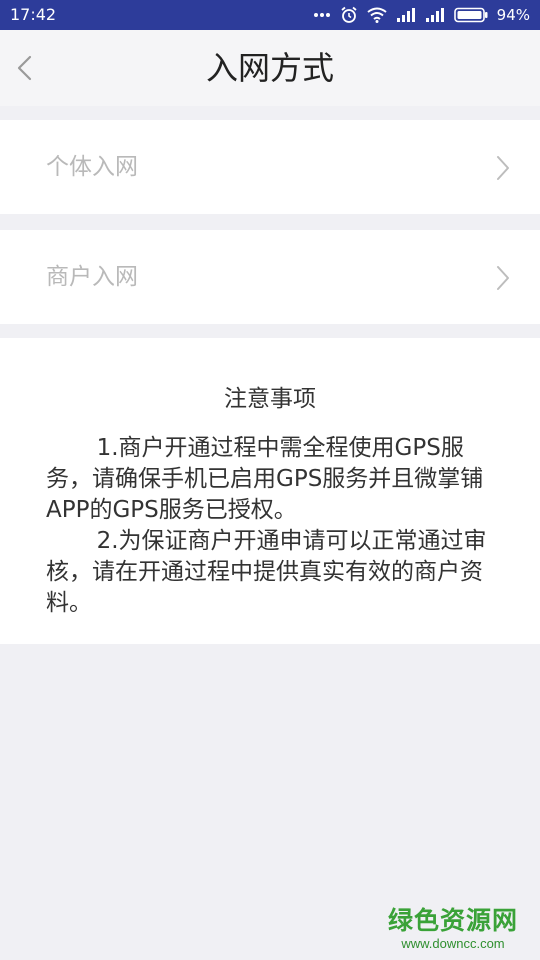 This screenshot has height=960, width=540. I want to click on watermark-url: www.downcc.com, so click(453, 943).